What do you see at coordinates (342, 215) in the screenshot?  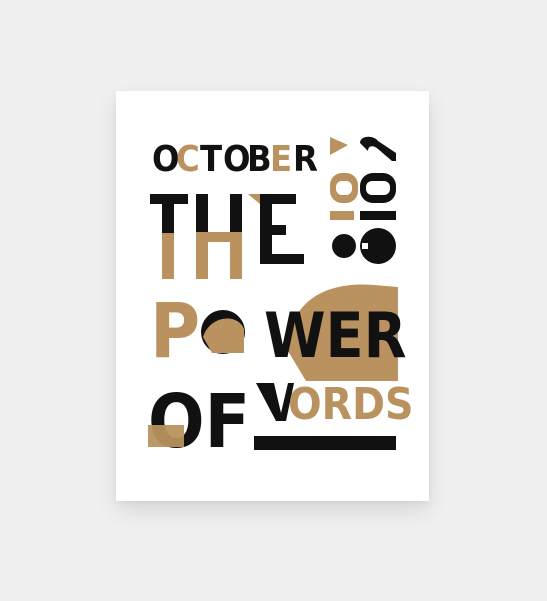 I see `year-digit-1-gold` at bounding box center [342, 215].